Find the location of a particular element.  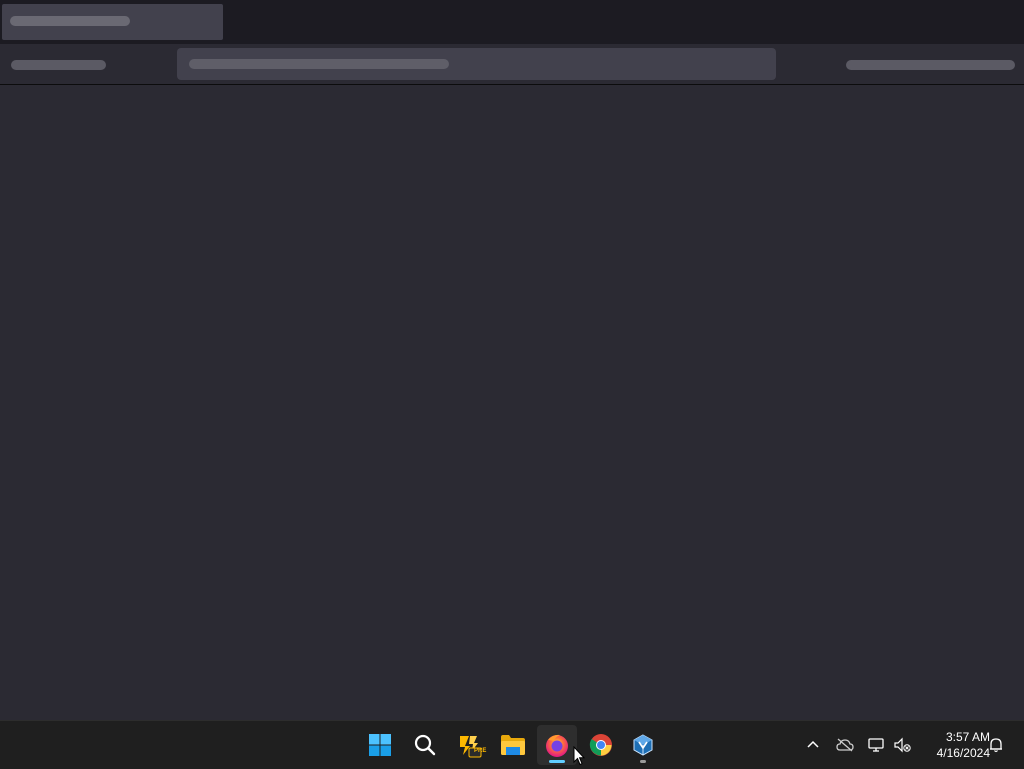

app-pre-icon is located at coordinates (471, 747).